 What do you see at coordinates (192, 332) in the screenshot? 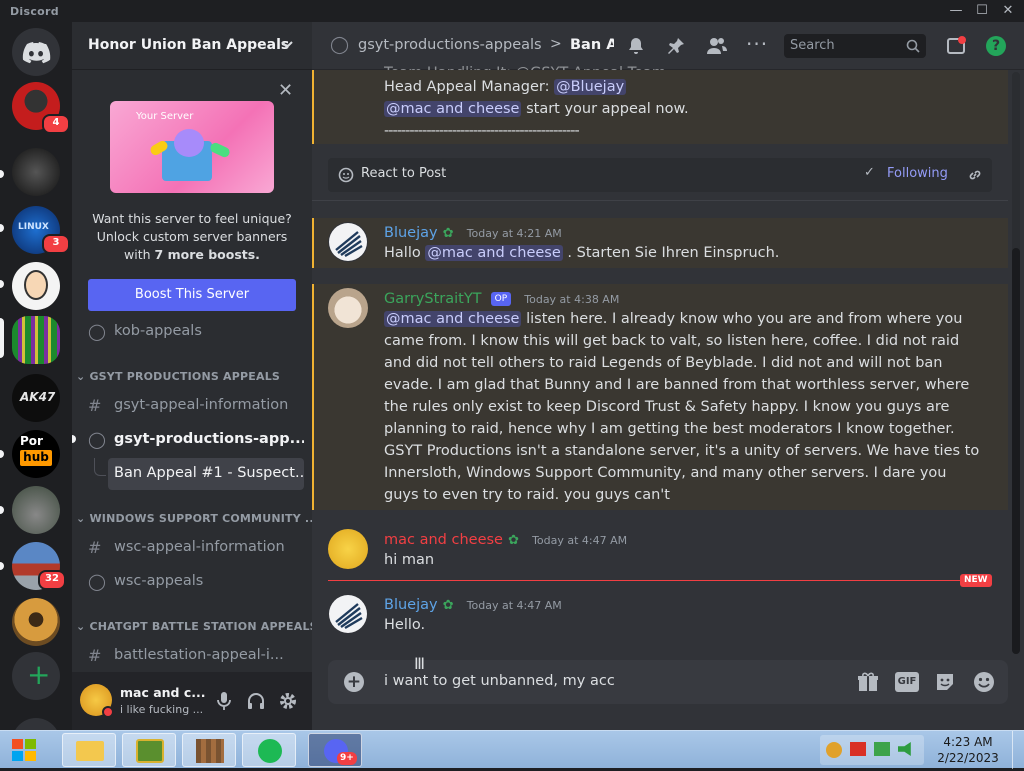
I see `channel-kob-appeals: ◯ kob-appeals` at bounding box center [192, 332].